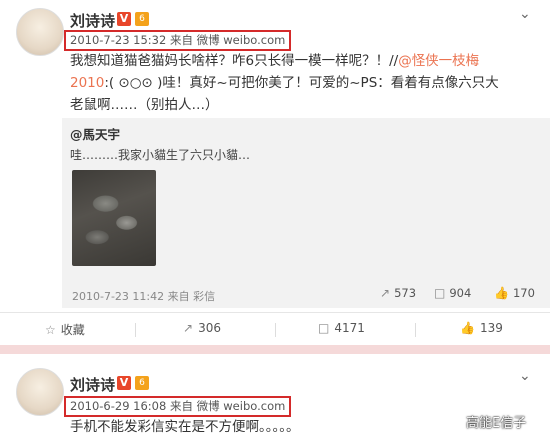 This screenshot has height=441, width=550. I want to click on repost-like-count: 170, so click(523, 293).